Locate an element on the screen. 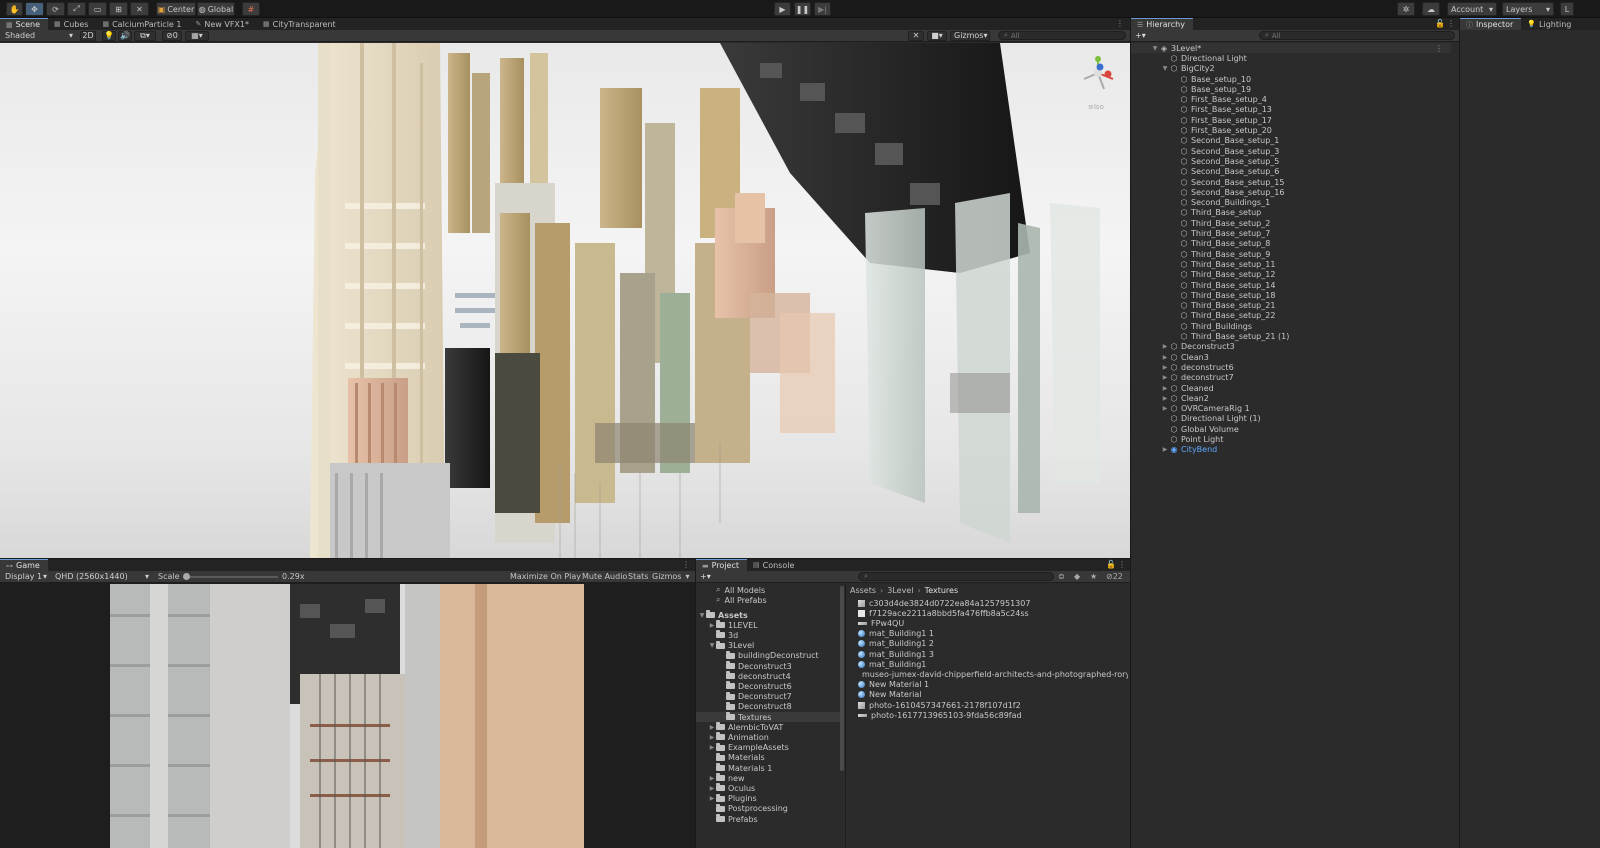  hierarchy-item: ⬡ Third_Base_setup_22 is located at coordinates (1291, 316).